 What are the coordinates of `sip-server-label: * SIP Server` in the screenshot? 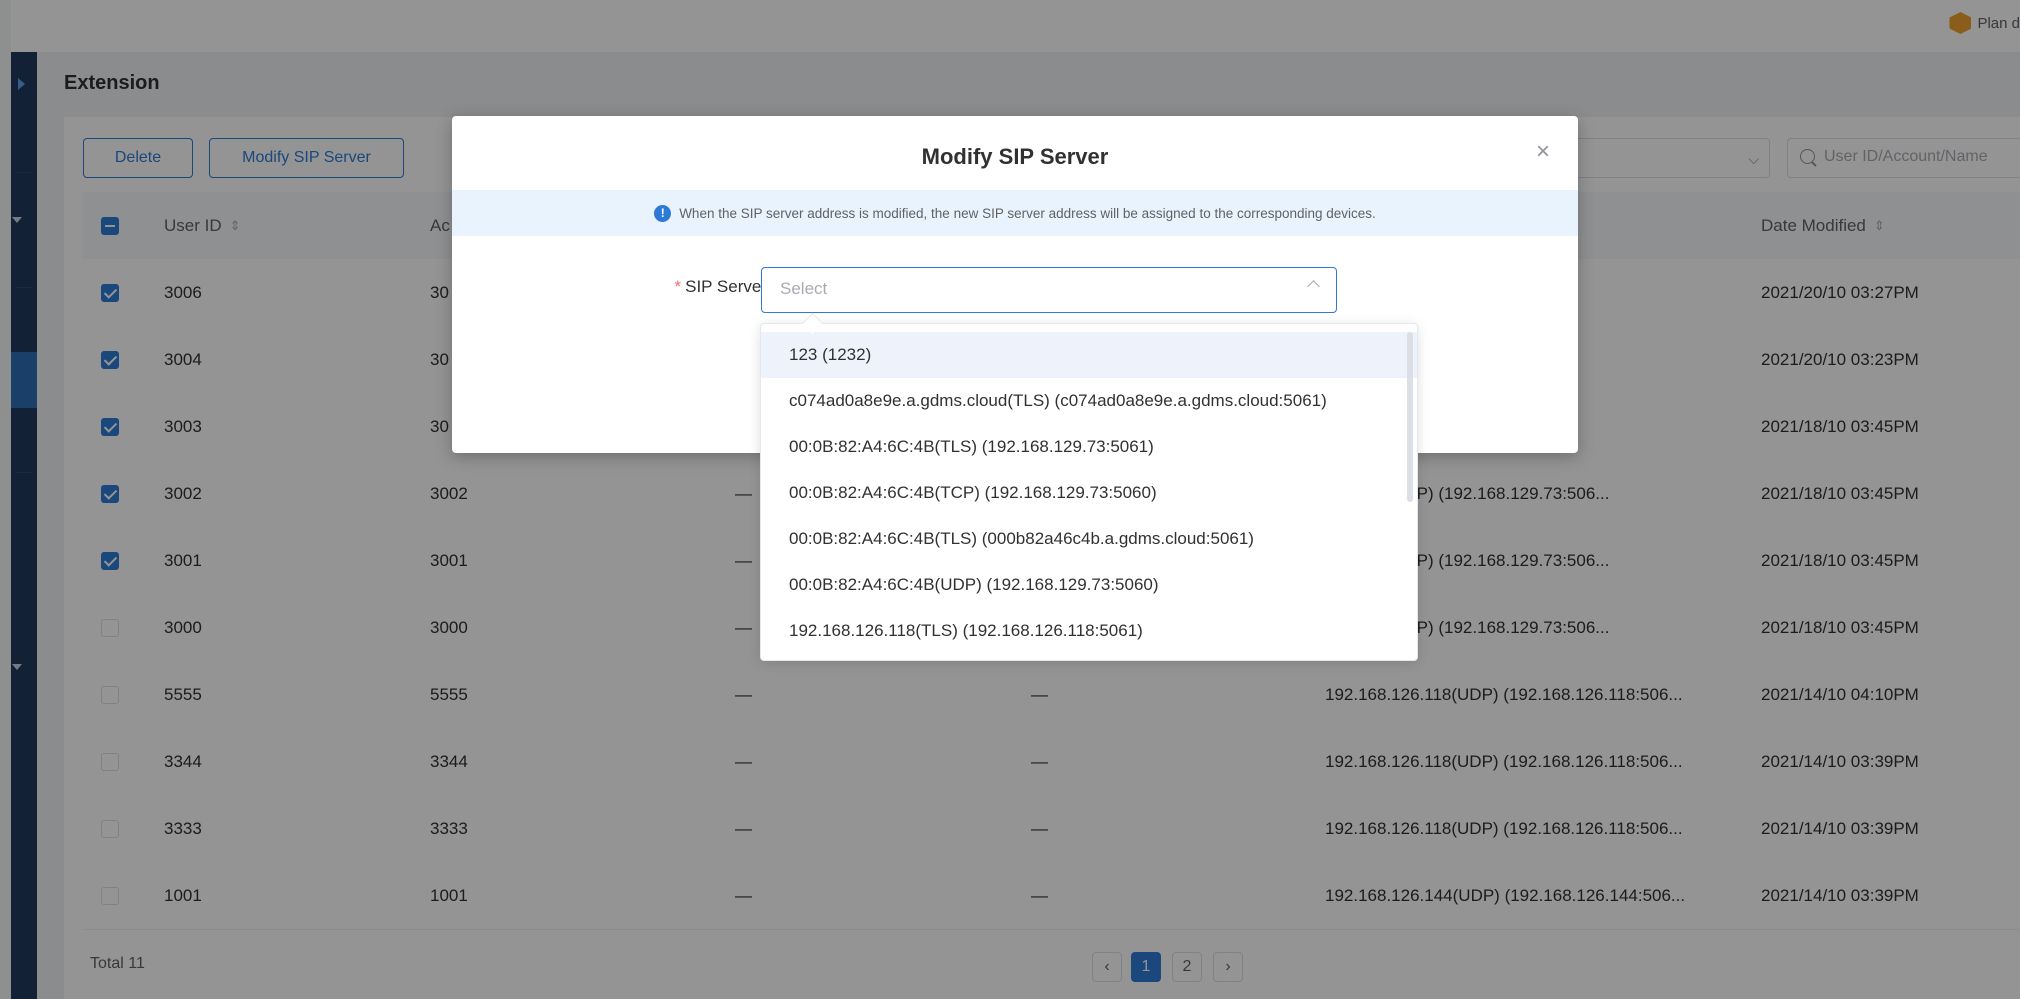 It's located at (699, 287).